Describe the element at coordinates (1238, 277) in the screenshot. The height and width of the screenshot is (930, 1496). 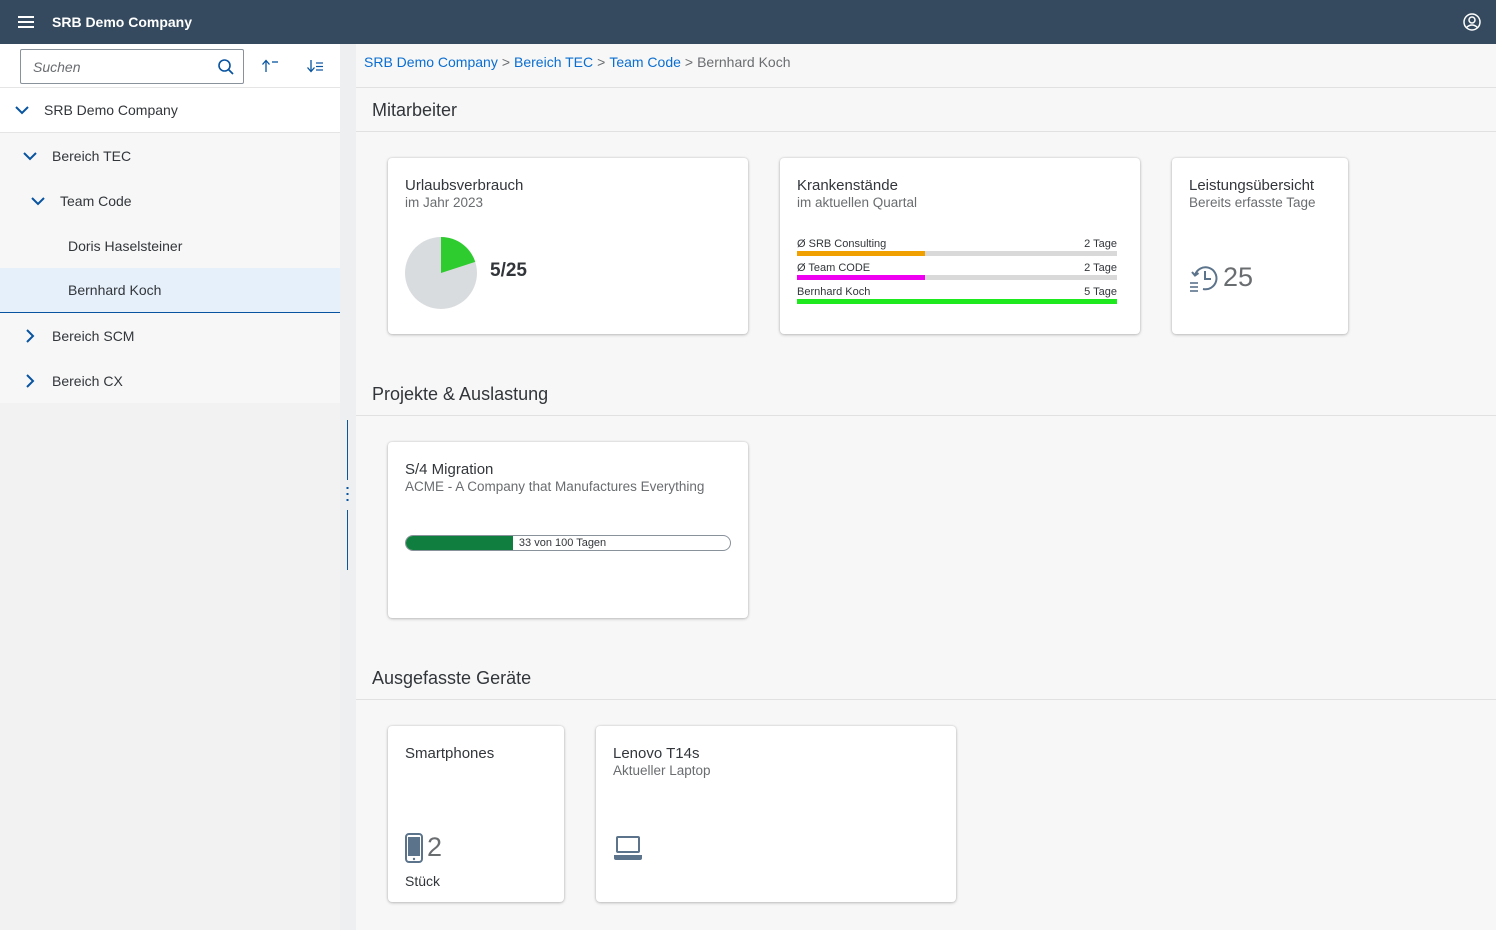
I see `kpi-value: 25` at that location.